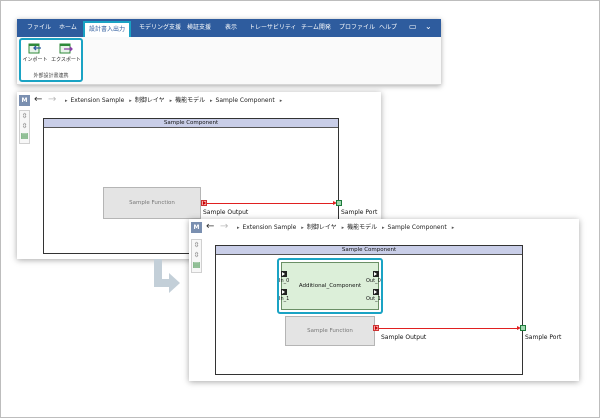 This screenshot has width=600, height=418. Describe the element at coordinates (330, 286) in the screenshot. I see `additional-component-box: Additional_Component` at that location.